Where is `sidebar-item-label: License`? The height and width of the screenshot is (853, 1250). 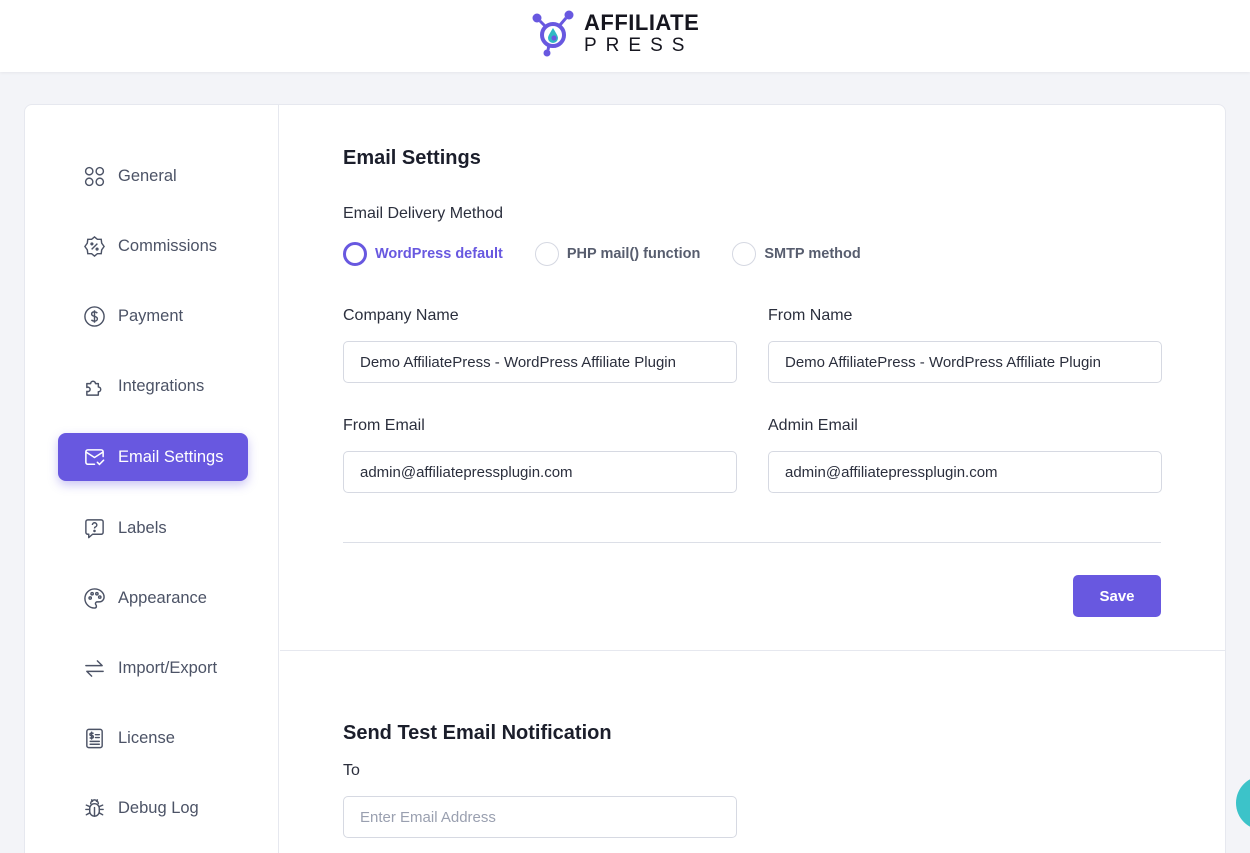
sidebar-item-label: License is located at coordinates (146, 737).